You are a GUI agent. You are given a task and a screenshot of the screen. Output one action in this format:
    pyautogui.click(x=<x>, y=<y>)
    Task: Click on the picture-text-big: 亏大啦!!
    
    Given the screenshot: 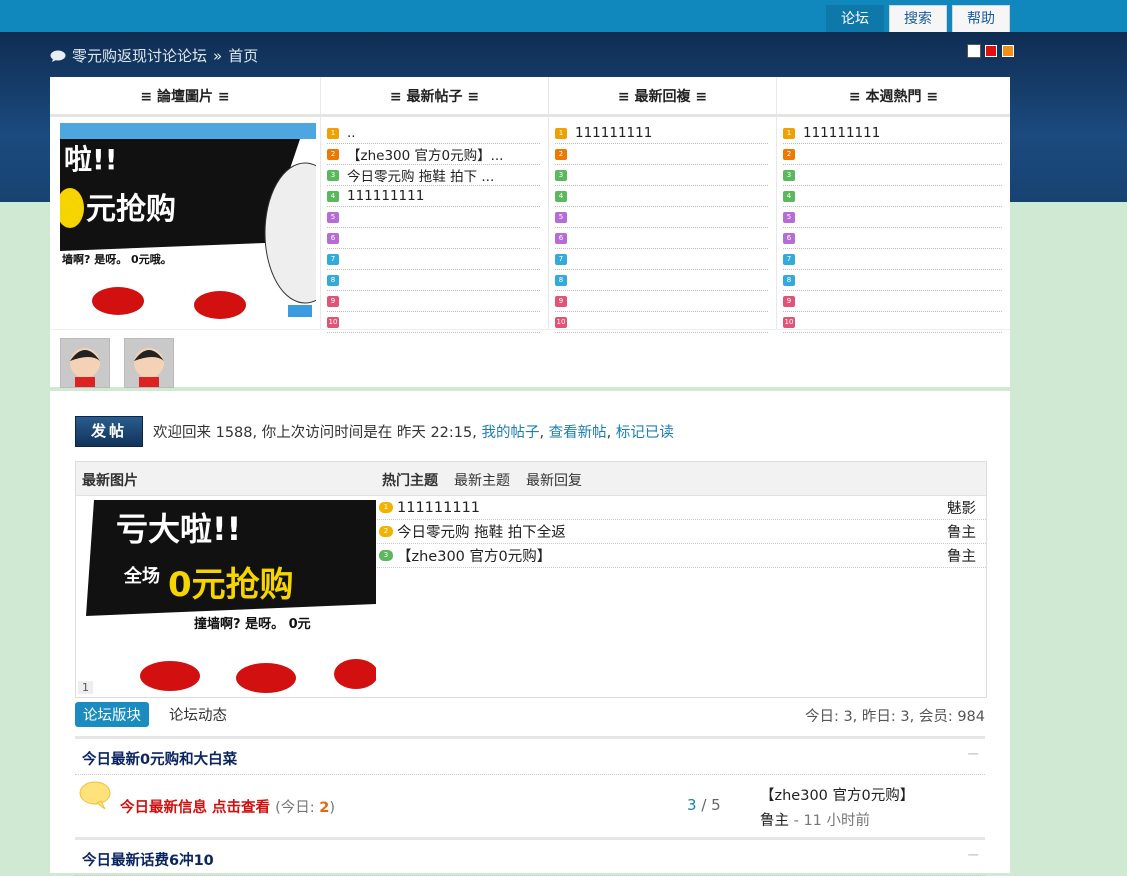 What is the action you would take?
    pyautogui.click(x=178, y=529)
    